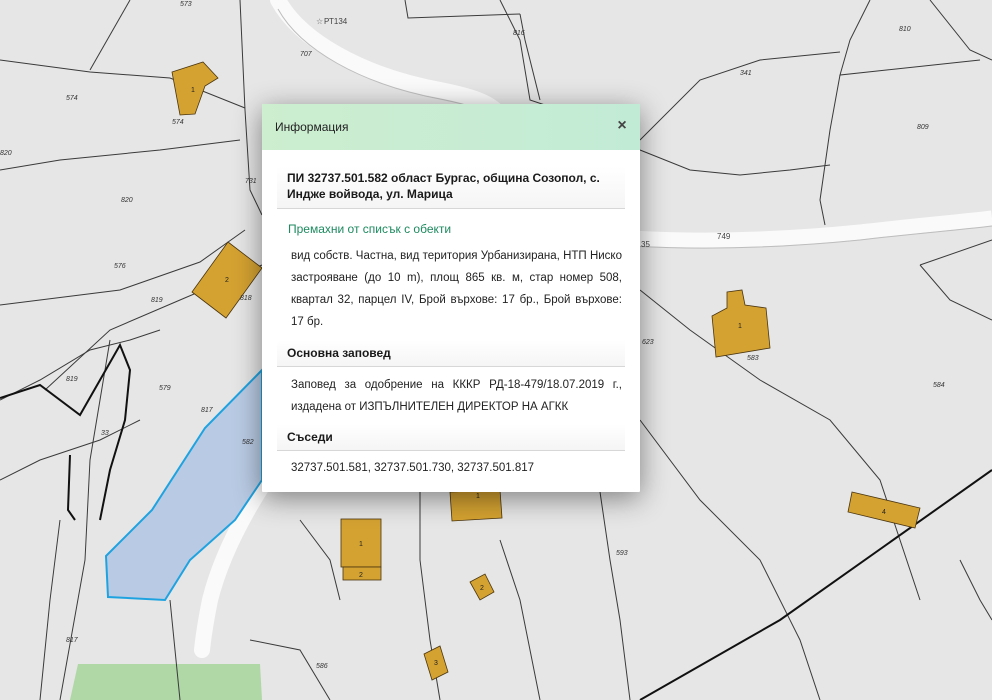  I want to click on parcel-number: 573, so click(186, 4).